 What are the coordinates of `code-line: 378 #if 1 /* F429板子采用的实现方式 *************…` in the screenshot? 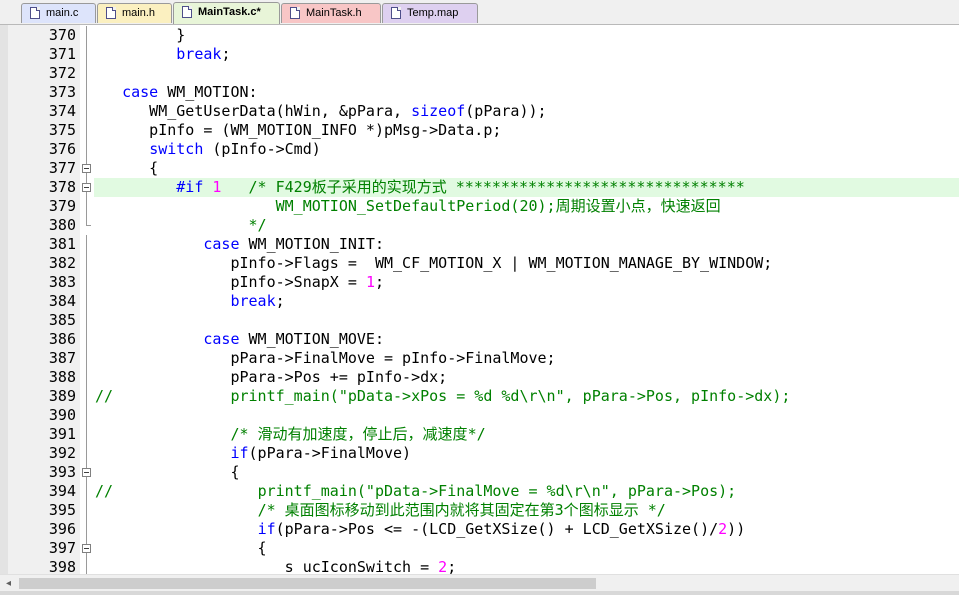 It's located at (479, 187).